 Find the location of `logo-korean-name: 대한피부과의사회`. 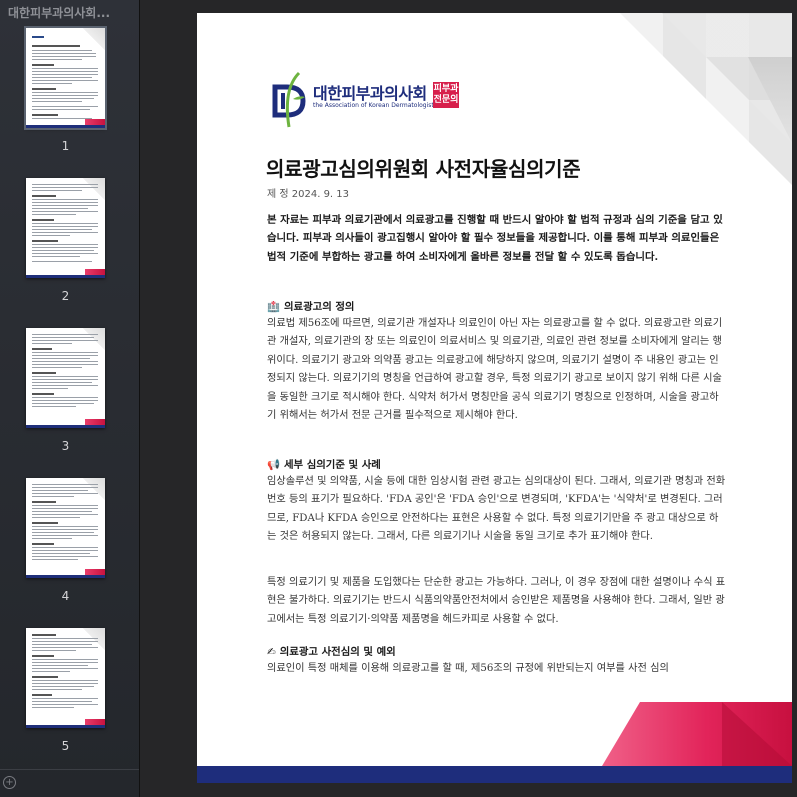

logo-korean-name: 대한피부과의사회 is located at coordinates (370, 93).